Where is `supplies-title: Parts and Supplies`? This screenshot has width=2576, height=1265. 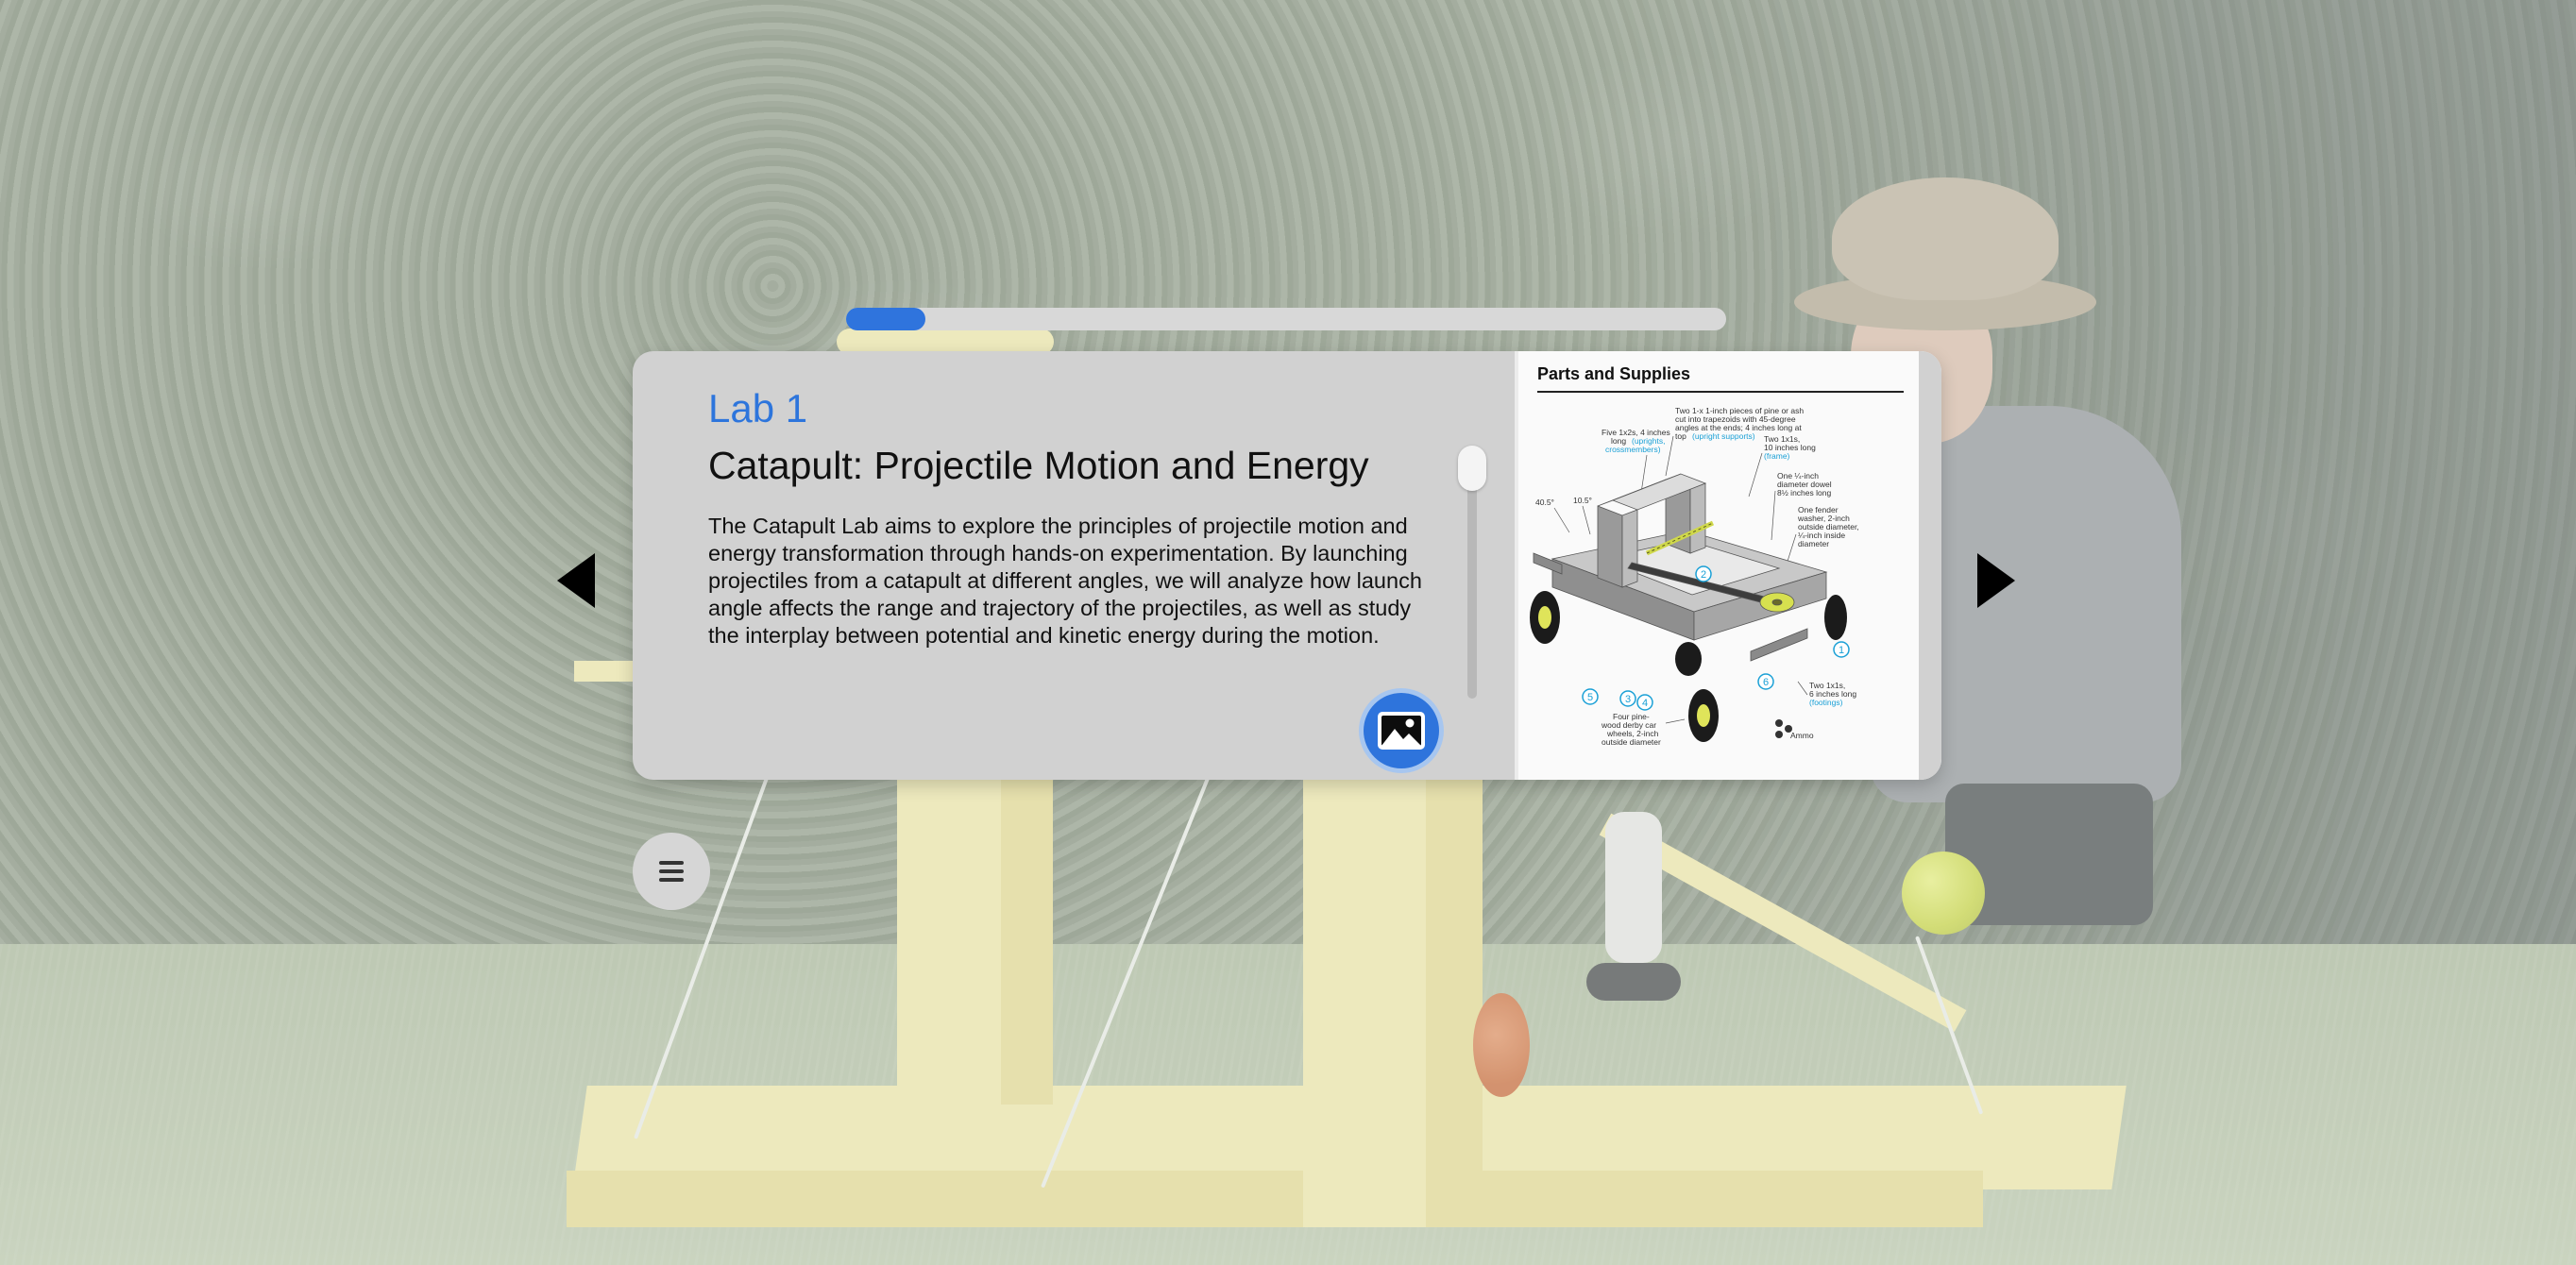 supplies-title: Parts and Supplies is located at coordinates (1614, 374).